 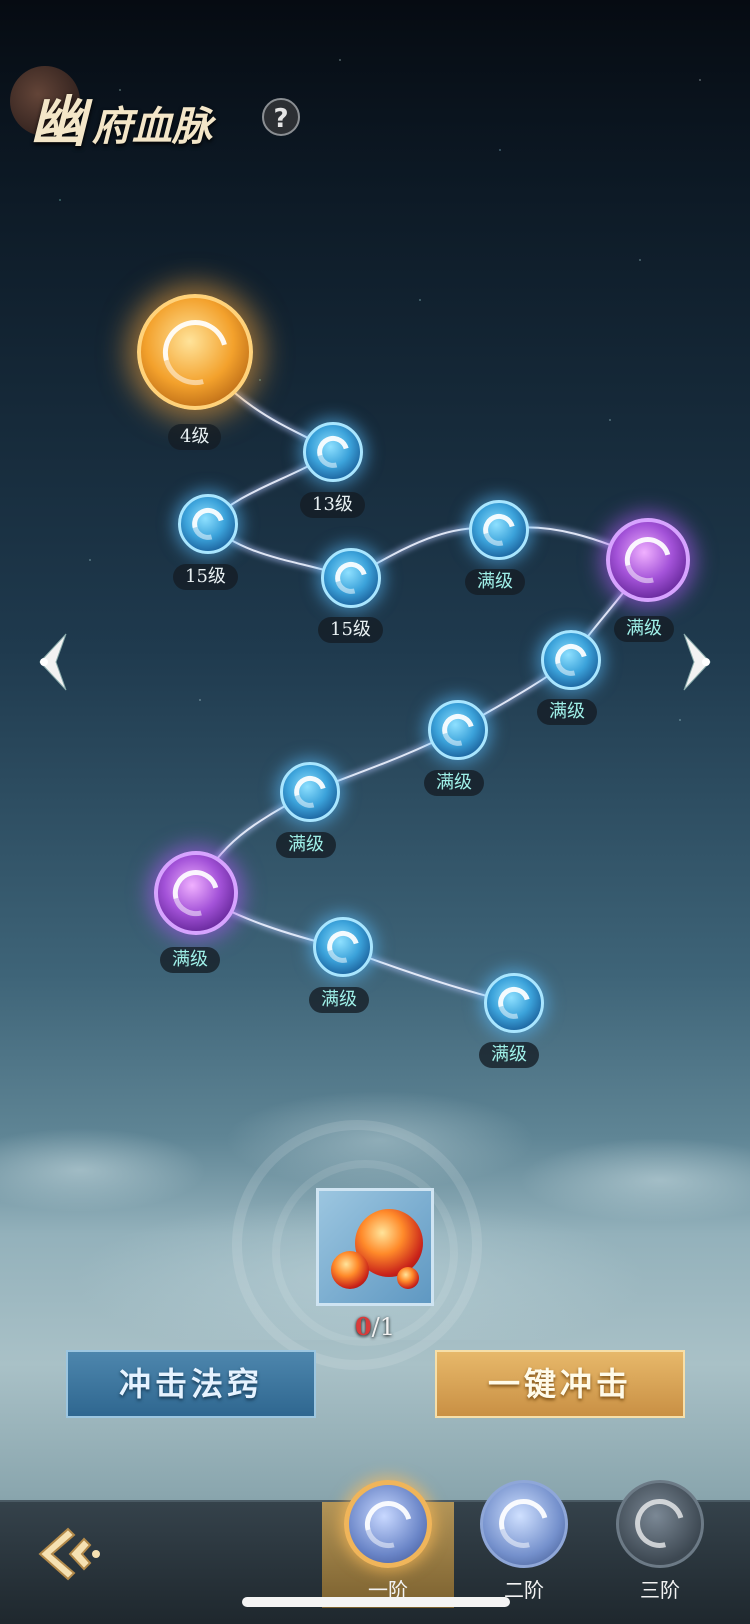 What do you see at coordinates (383, 1327) in the screenshot?
I see `item-count-total: /1` at bounding box center [383, 1327].